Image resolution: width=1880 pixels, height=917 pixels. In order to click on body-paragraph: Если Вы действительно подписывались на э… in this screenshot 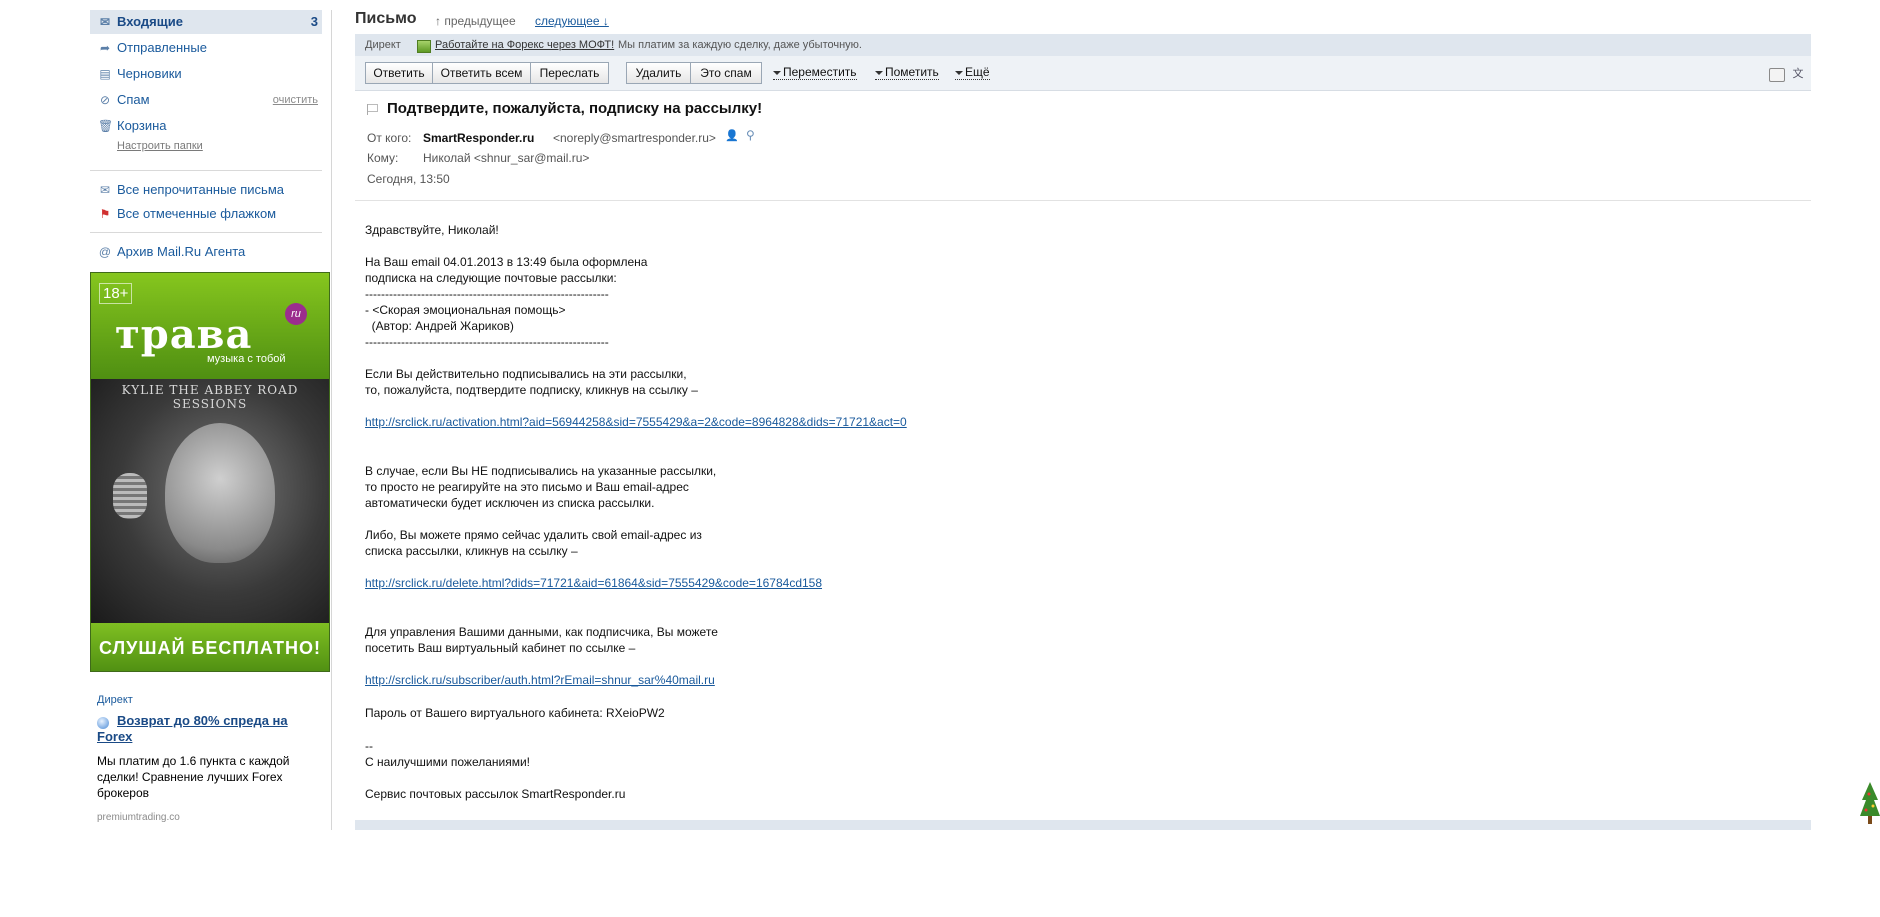, I will do `click(531, 382)`.